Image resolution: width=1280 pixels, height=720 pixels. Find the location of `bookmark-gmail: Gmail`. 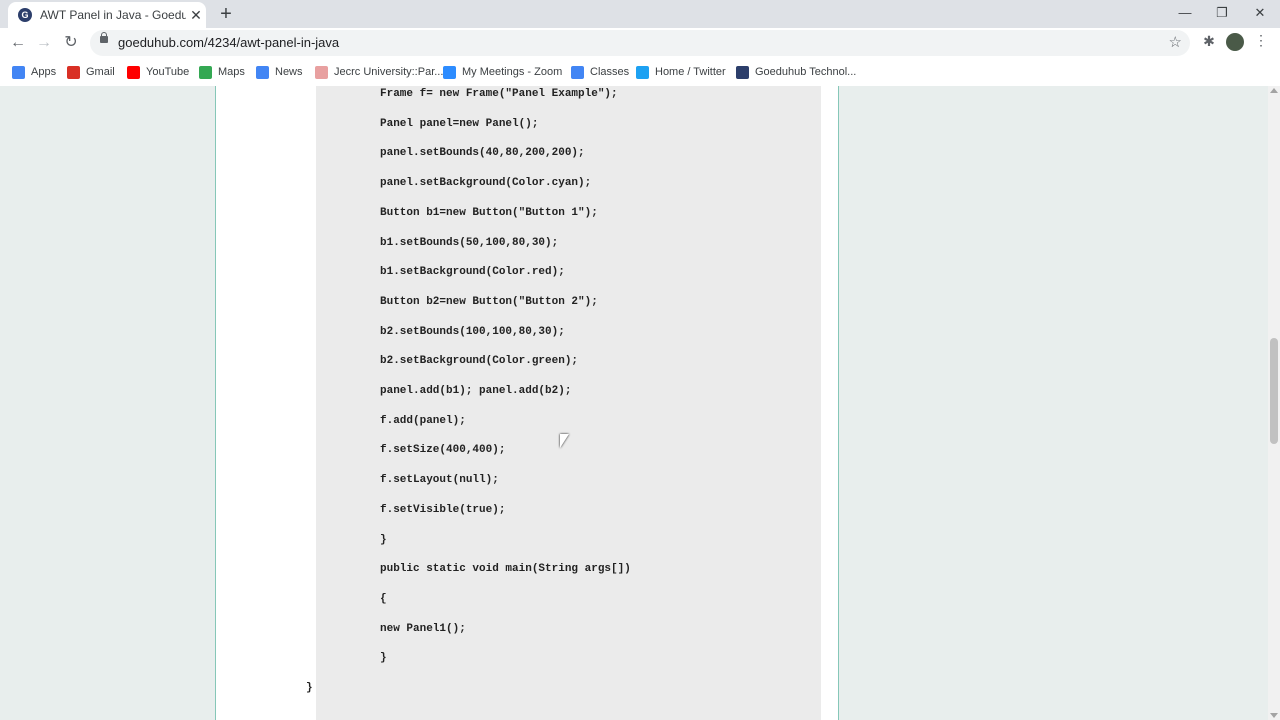

bookmark-gmail: Gmail is located at coordinates (91, 72).